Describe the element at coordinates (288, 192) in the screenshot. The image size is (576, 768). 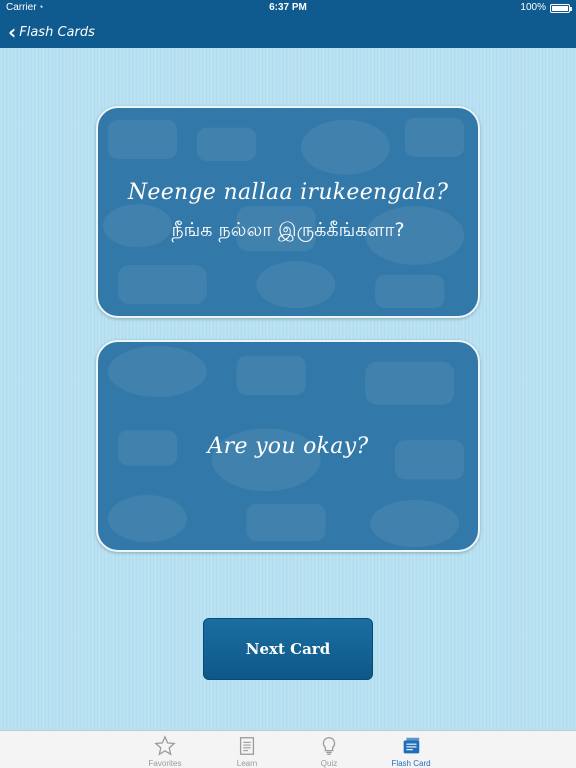
I see `flashcard-phrase: Neenge nallaa irukeengala?` at that location.